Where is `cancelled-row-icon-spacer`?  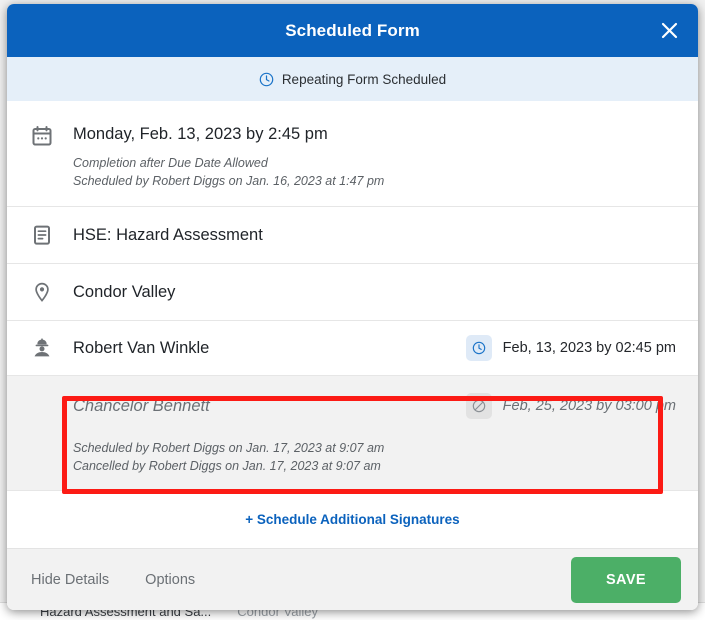 cancelled-row-icon-spacer is located at coordinates (52, 394).